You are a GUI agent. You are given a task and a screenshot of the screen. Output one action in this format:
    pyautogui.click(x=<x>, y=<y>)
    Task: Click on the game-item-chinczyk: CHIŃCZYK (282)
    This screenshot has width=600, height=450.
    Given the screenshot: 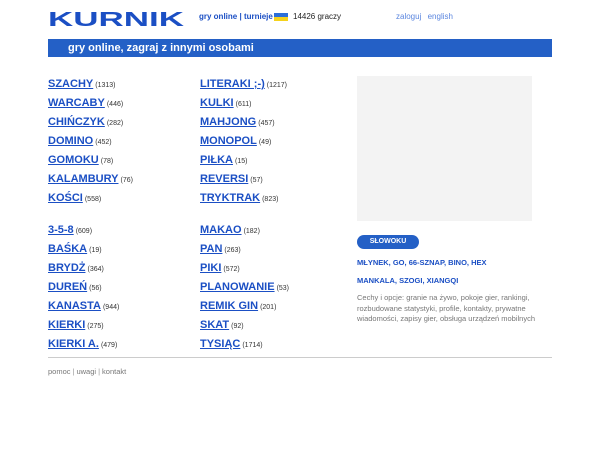 What is the action you would take?
    pyautogui.click(x=123, y=121)
    